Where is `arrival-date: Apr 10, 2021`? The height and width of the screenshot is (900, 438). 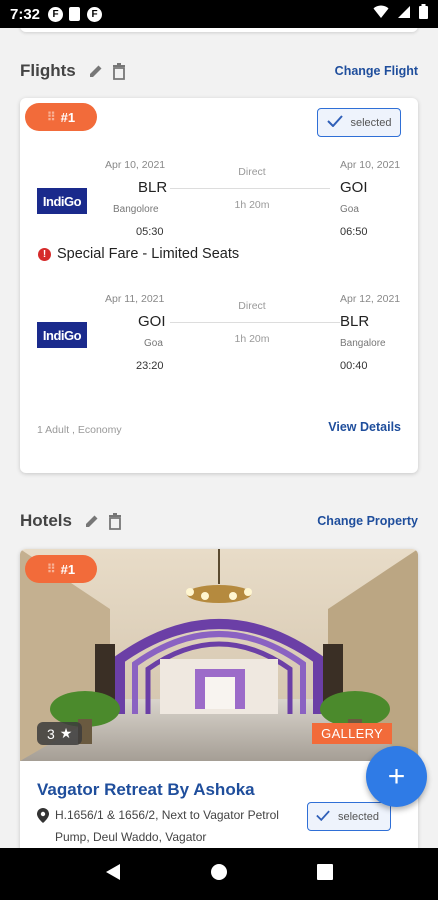 arrival-date: Apr 10, 2021 is located at coordinates (370, 165).